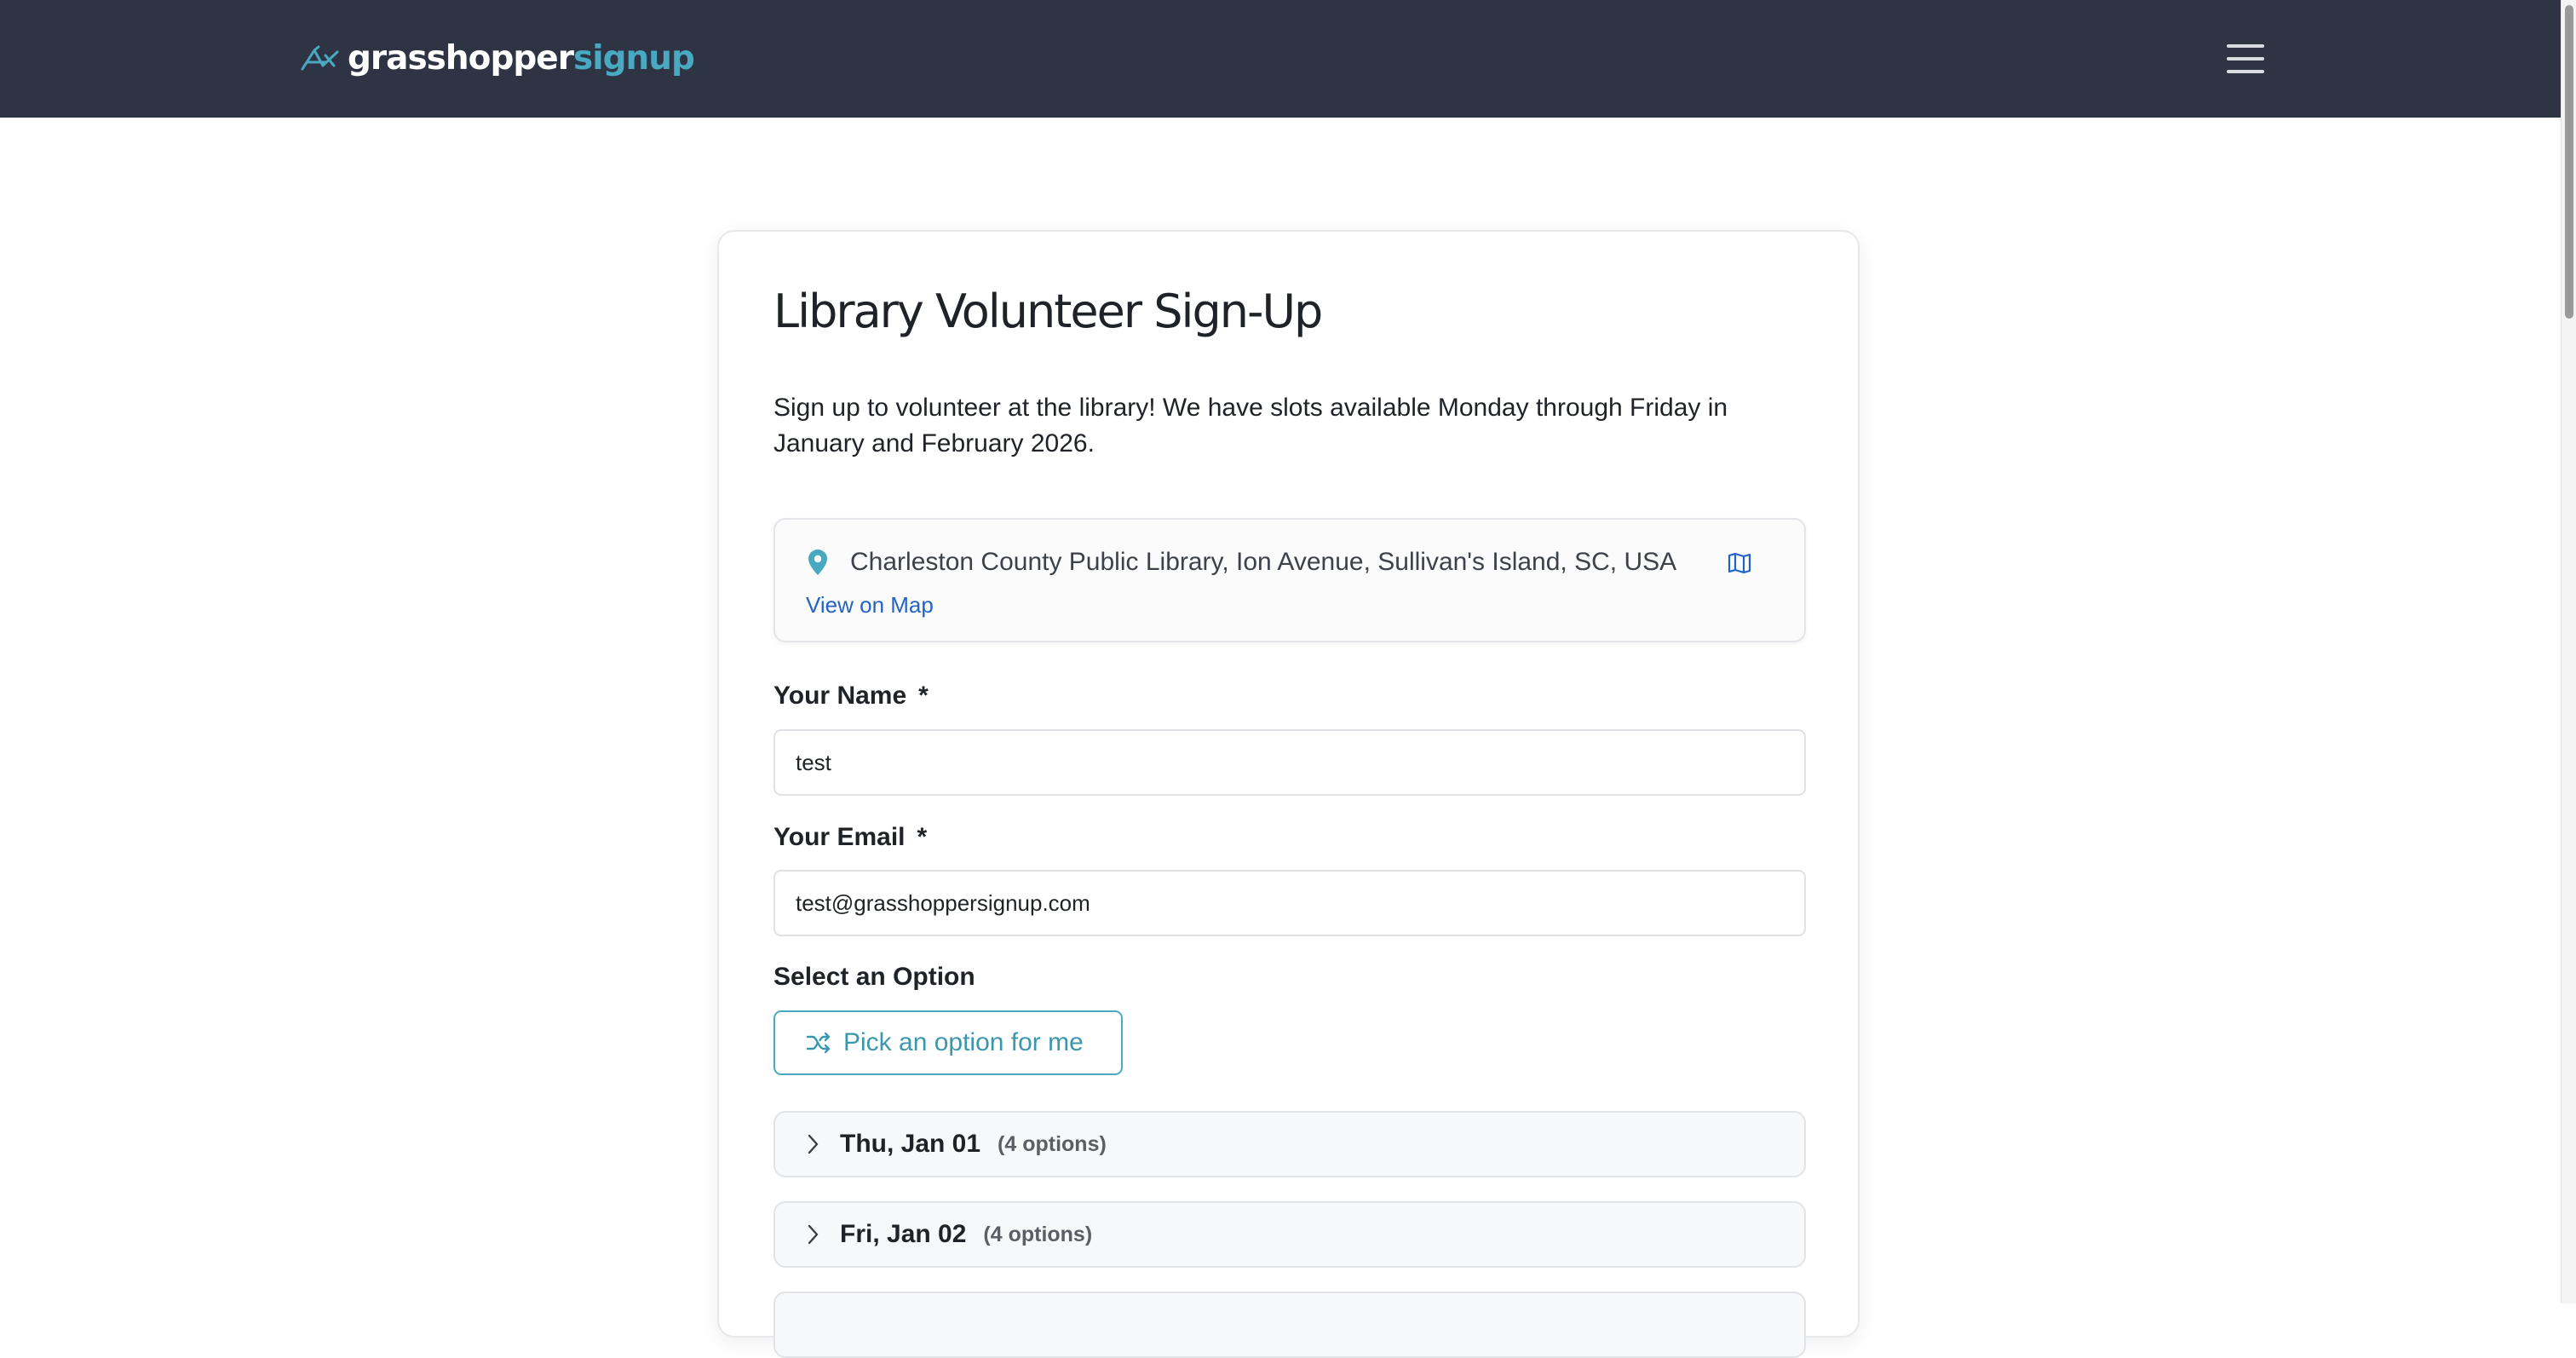 The image size is (2576, 1358). What do you see at coordinates (1289, 1325) in the screenshot?
I see `date-row-next` at bounding box center [1289, 1325].